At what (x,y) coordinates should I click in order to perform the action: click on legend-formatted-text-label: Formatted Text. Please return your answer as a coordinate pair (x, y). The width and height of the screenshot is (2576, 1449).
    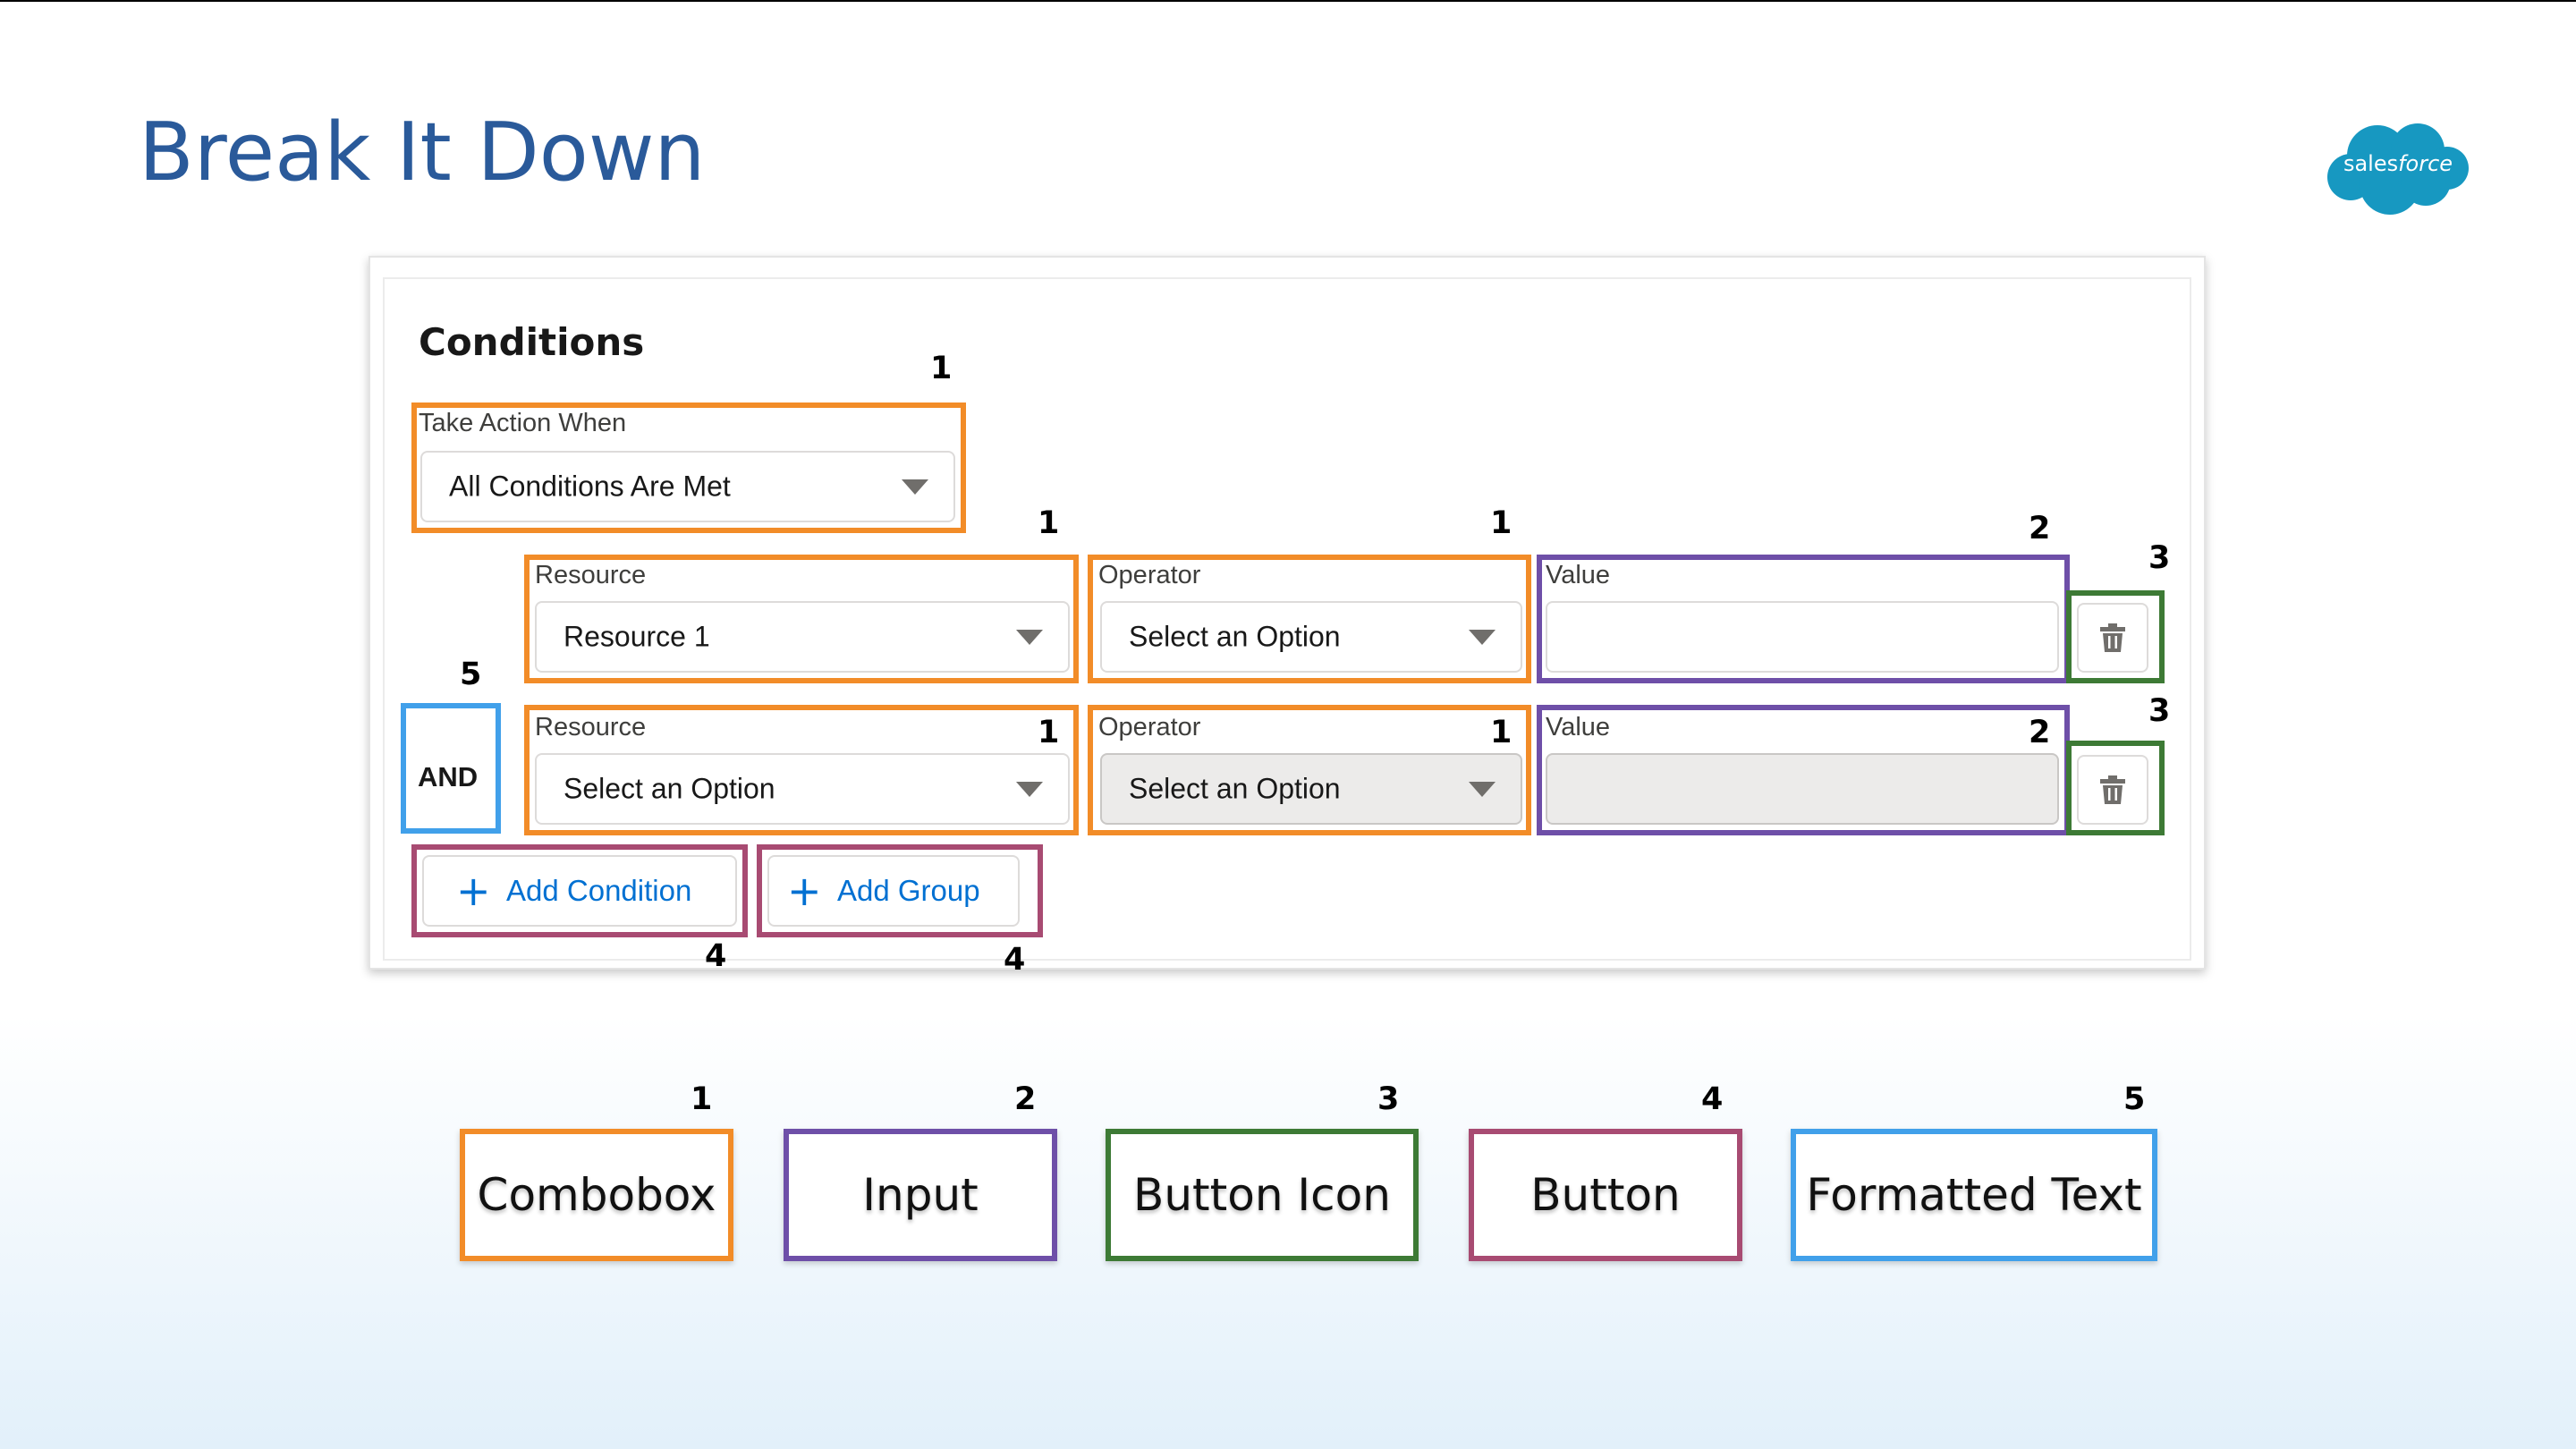
    Looking at the image, I should click on (1974, 1195).